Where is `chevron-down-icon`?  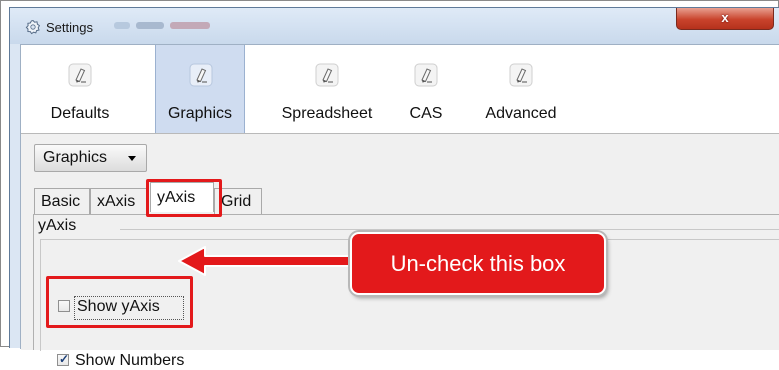
chevron-down-icon is located at coordinates (132, 158).